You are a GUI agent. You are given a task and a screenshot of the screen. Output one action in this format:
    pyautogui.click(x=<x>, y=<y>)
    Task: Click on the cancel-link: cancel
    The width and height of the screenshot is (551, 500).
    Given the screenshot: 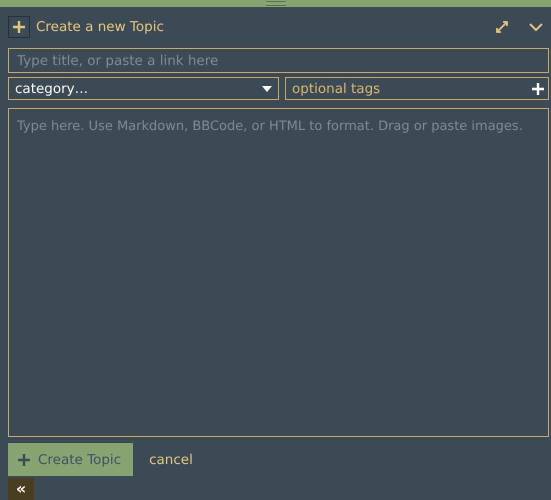 What is the action you would take?
    pyautogui.click(x=171, y=460)
    